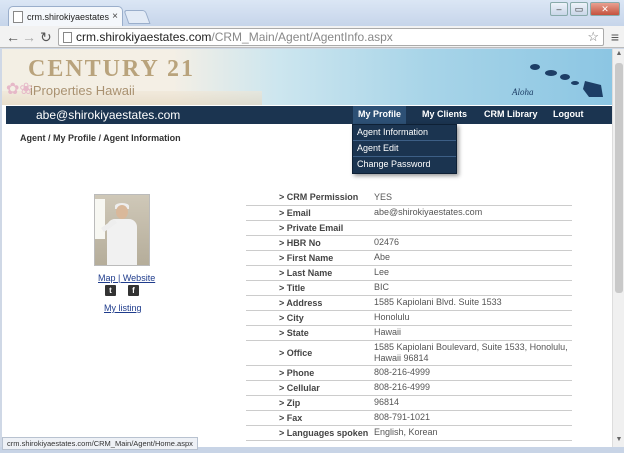 The height and width of the screenshot is (453, 624). Describe the element at coordinates (387, 242) in the screenshot. I see `field-value: 02476` at that location.